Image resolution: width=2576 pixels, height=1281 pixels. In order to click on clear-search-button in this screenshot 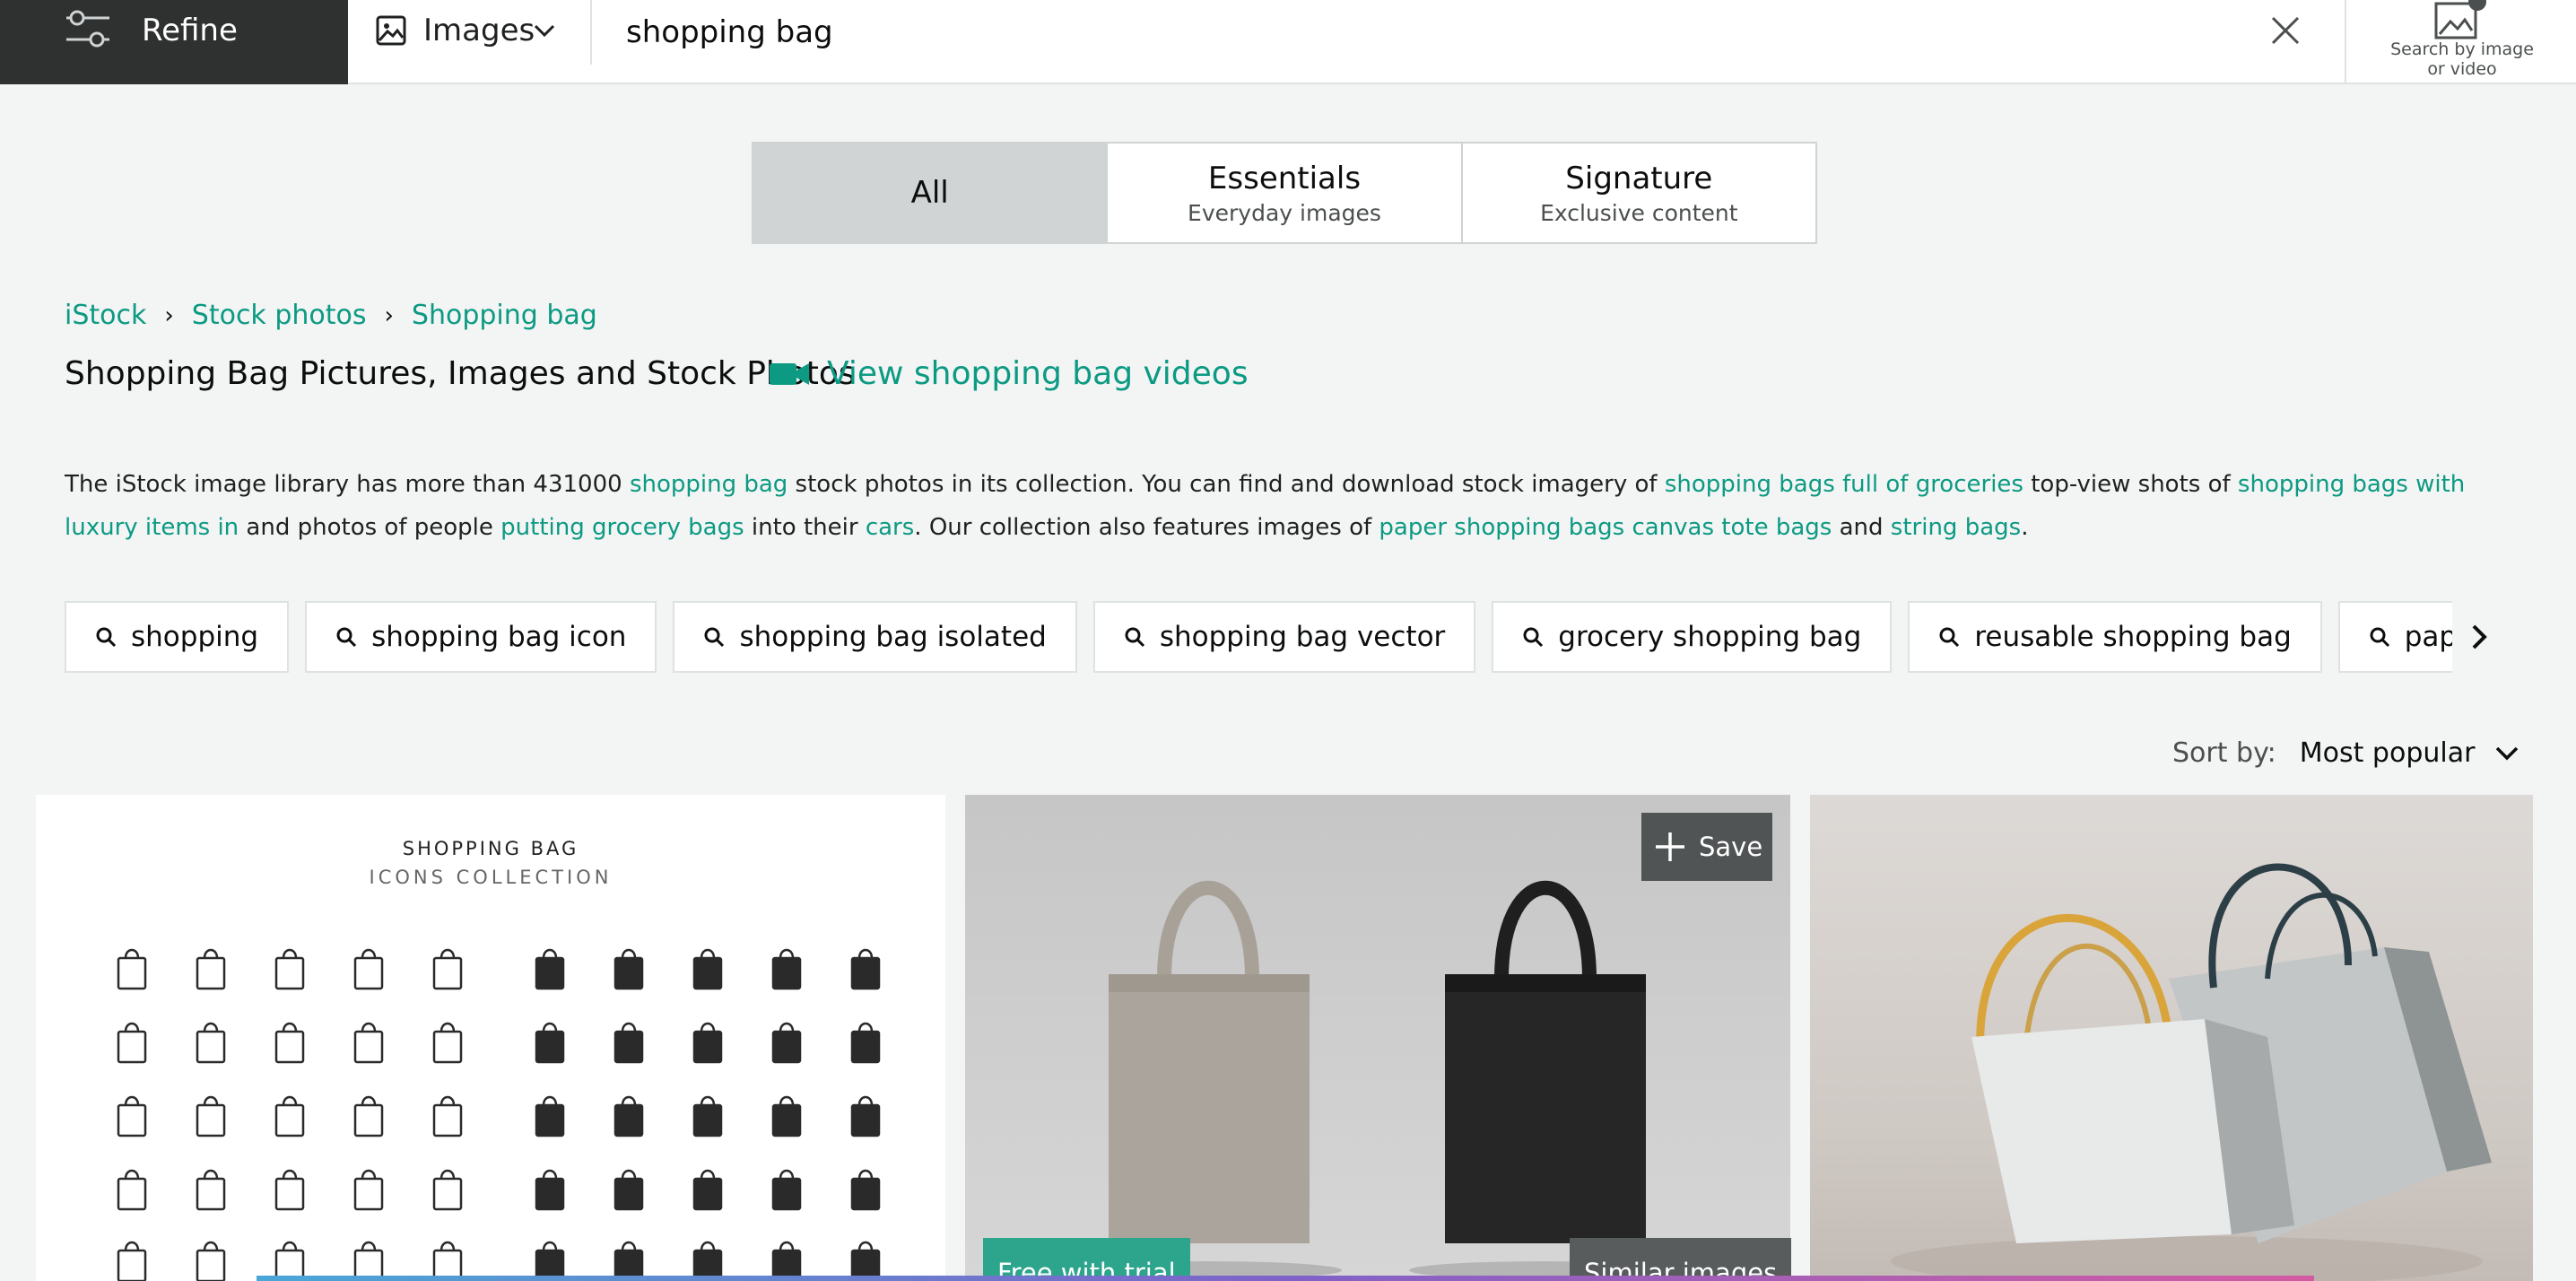, I will do `click(2285, 30)`.